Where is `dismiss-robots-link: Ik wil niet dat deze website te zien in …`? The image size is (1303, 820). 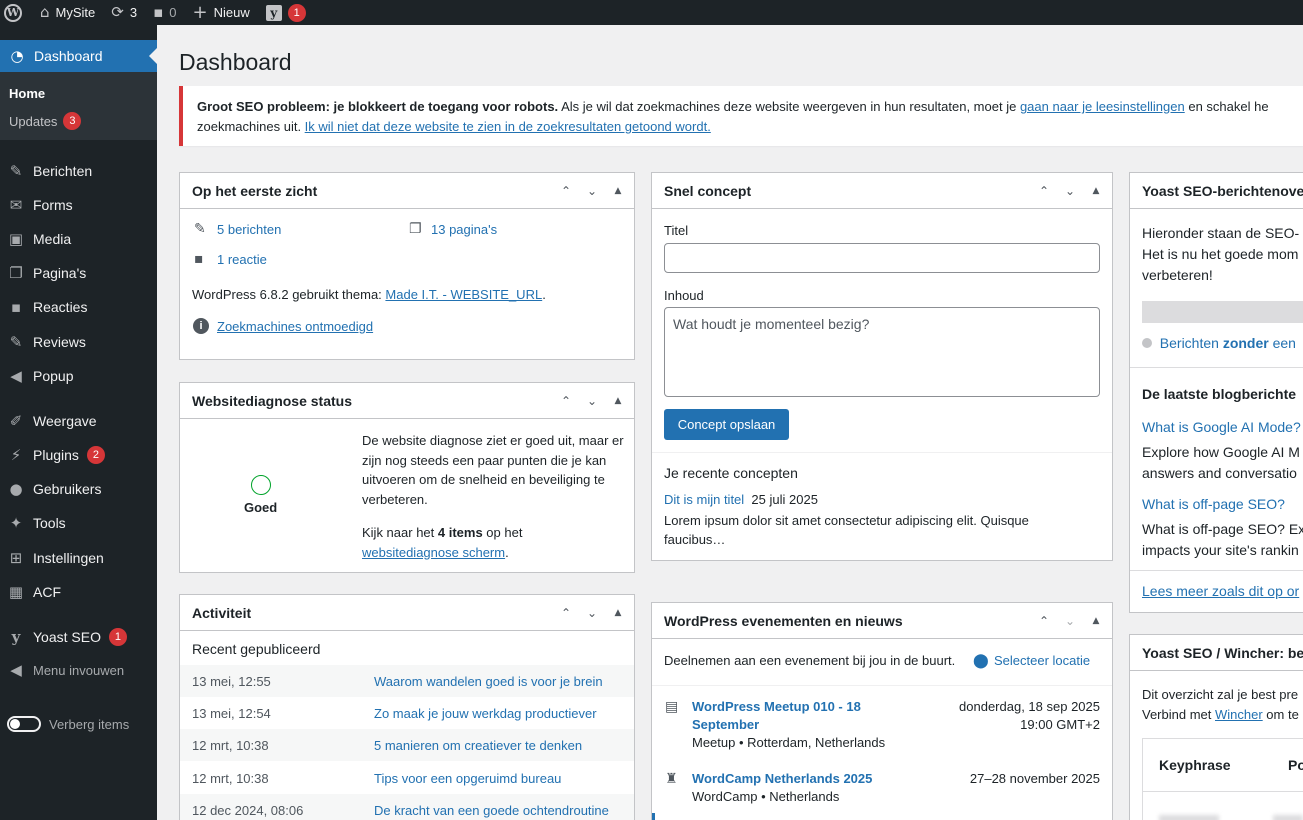 dismiss-robots-link: Ik wil niet dat deze website te zien in … is located at coordinates (508, 126).